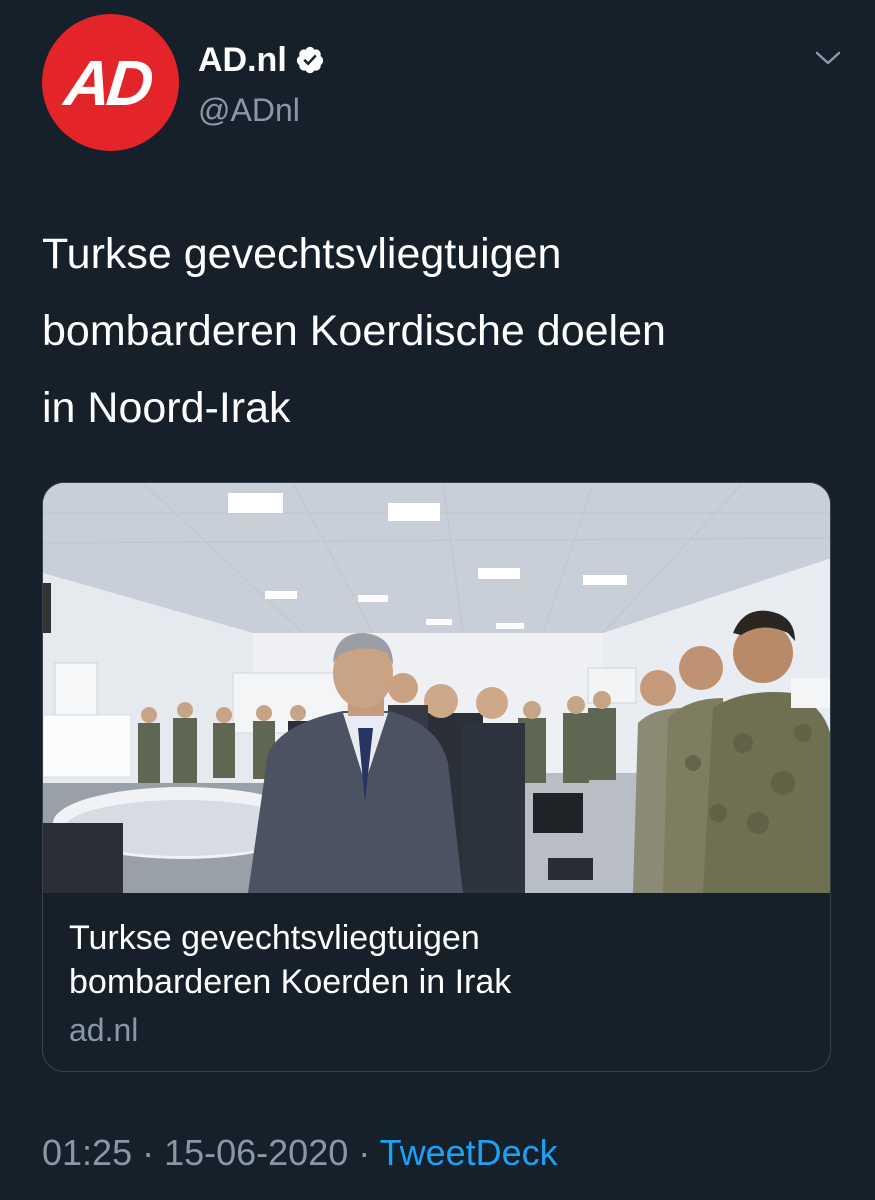 This screenshot has width=875, height=1200. Describe the element at coordinates (166, 408) in the screenshot. I see `tweet-text-line: in Noord-Irak` at that location.